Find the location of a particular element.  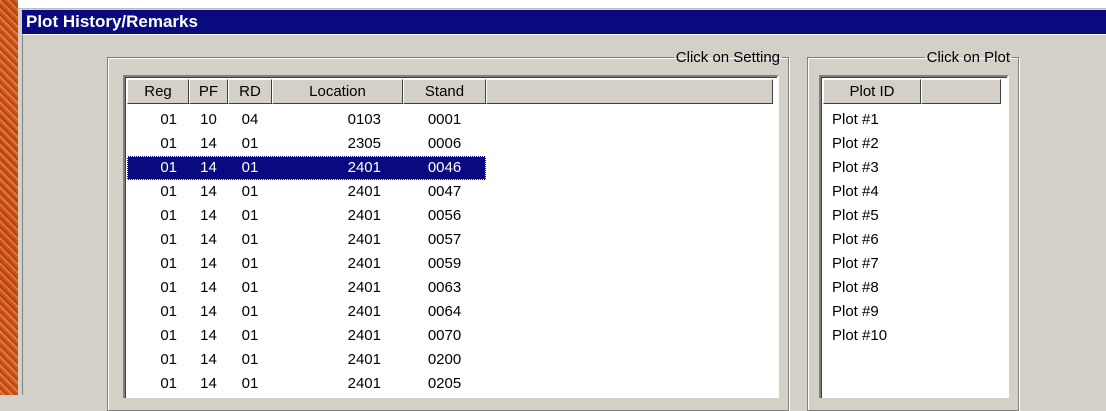

table-cell: 0064 is located at coordinates (444, 311).